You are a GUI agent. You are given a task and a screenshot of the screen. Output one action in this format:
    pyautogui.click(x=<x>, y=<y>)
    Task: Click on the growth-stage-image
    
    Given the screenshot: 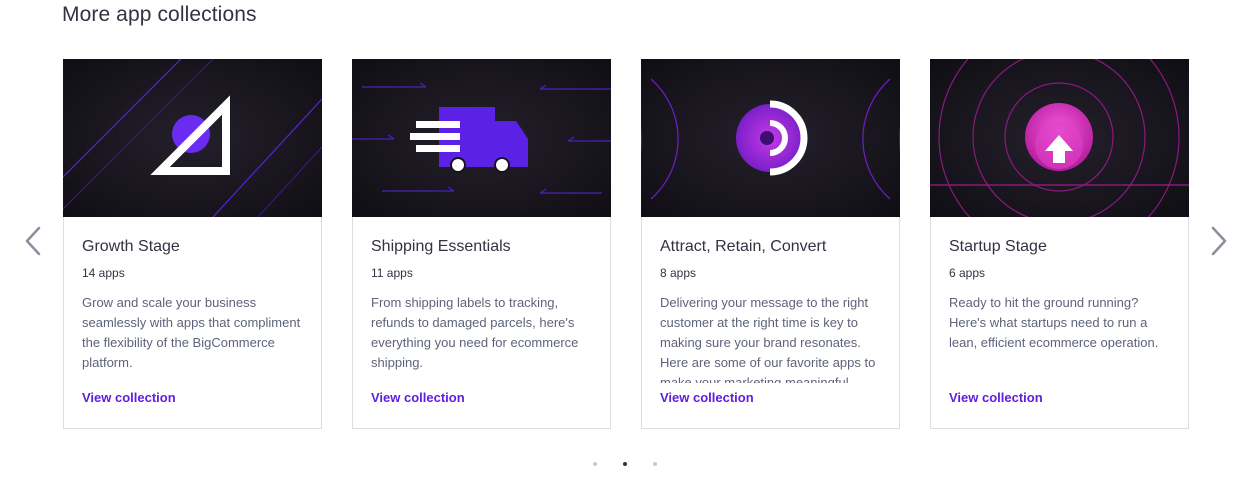 What is the action you would take?
    pyautogui.click(x=192, y=138)
    